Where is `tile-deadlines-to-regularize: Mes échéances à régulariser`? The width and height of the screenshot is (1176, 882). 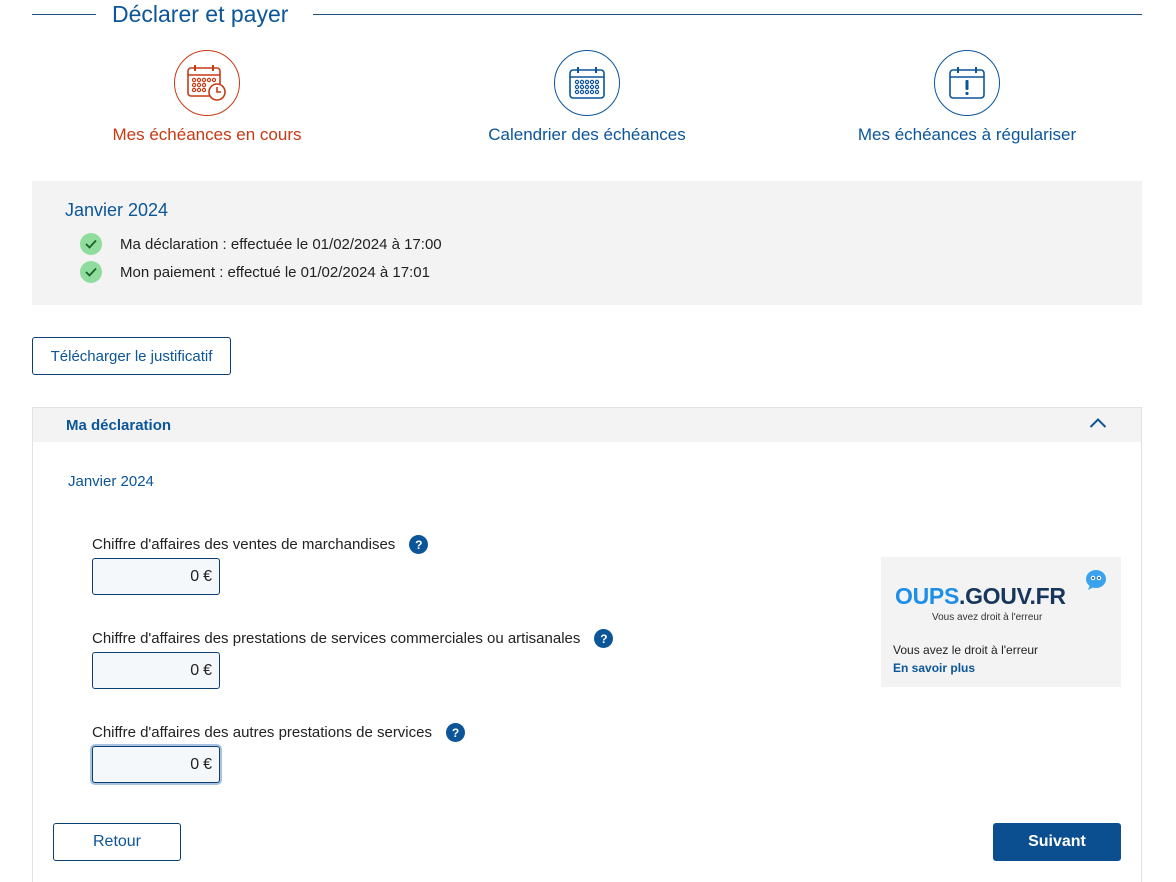 tile-deadlines-to-regularize: Mes échéances à régulariser is located at coordinates (967, 97).